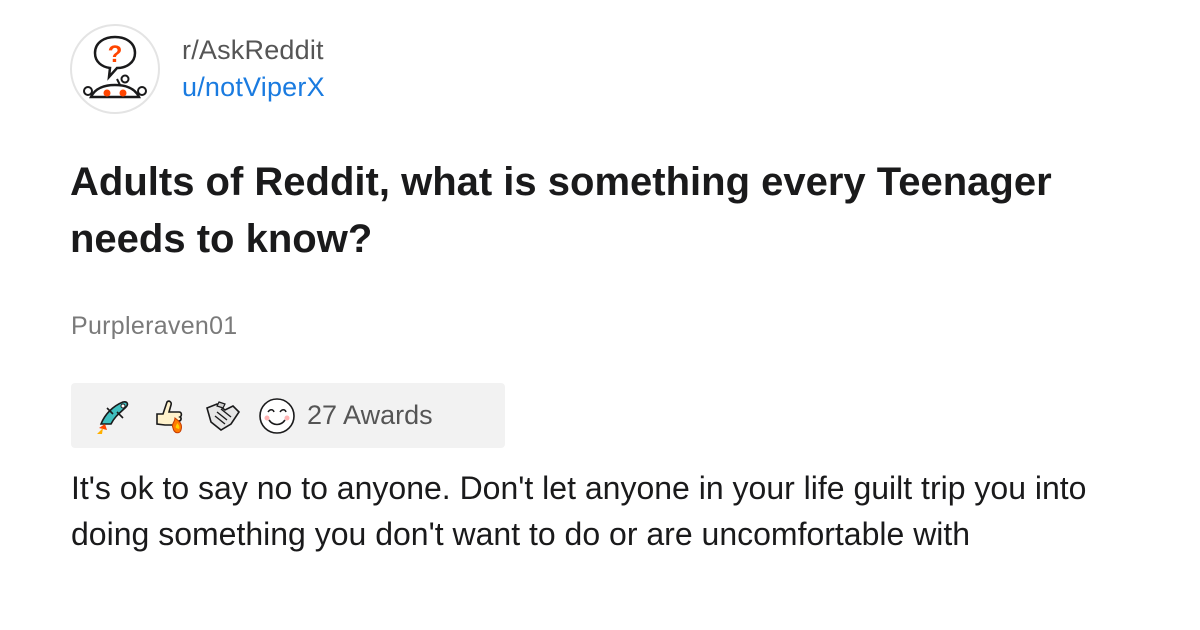 The image size is (1200, 630). I want to click on subreddit-name: r/AskReddit, so click(253, 50).